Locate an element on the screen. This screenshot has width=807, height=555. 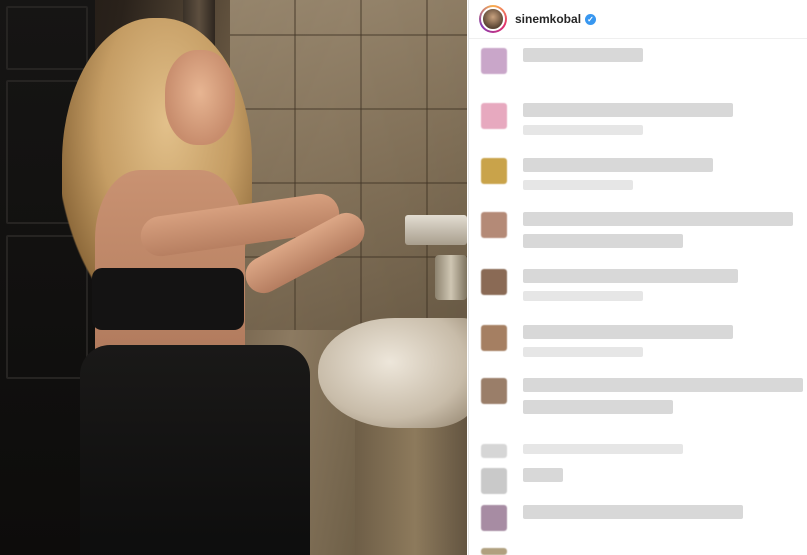
sink-pedestal is located at coordinates (411, 482).